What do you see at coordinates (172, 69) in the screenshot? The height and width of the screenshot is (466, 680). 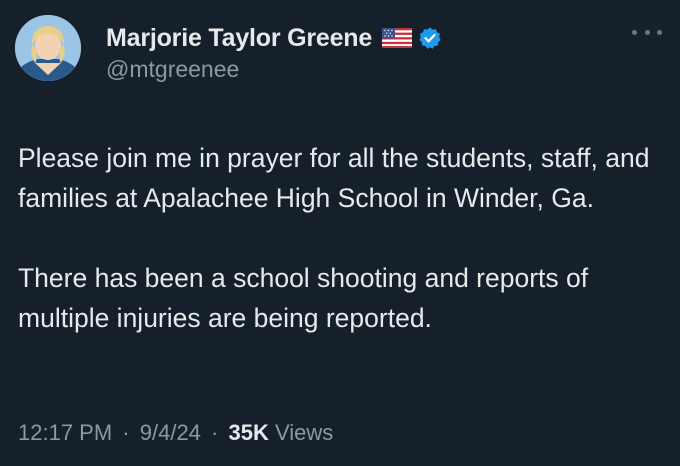 I see `author-handle: @mtgreenee` at bounding box center [172, 69].